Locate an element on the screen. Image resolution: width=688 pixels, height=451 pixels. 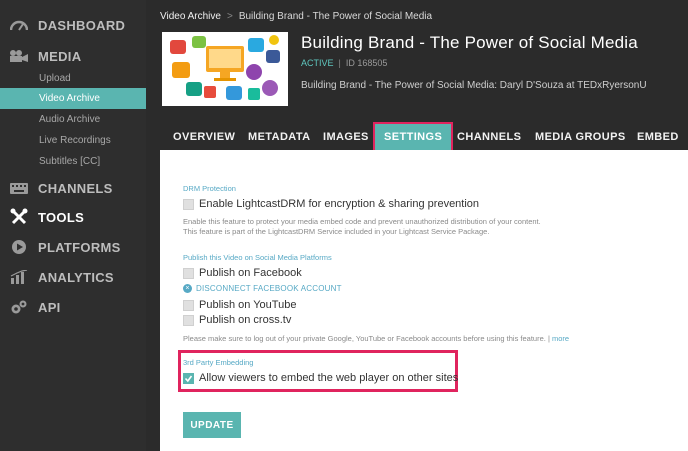
status-badge: ACTIVE is located at coordinates (317, 63).